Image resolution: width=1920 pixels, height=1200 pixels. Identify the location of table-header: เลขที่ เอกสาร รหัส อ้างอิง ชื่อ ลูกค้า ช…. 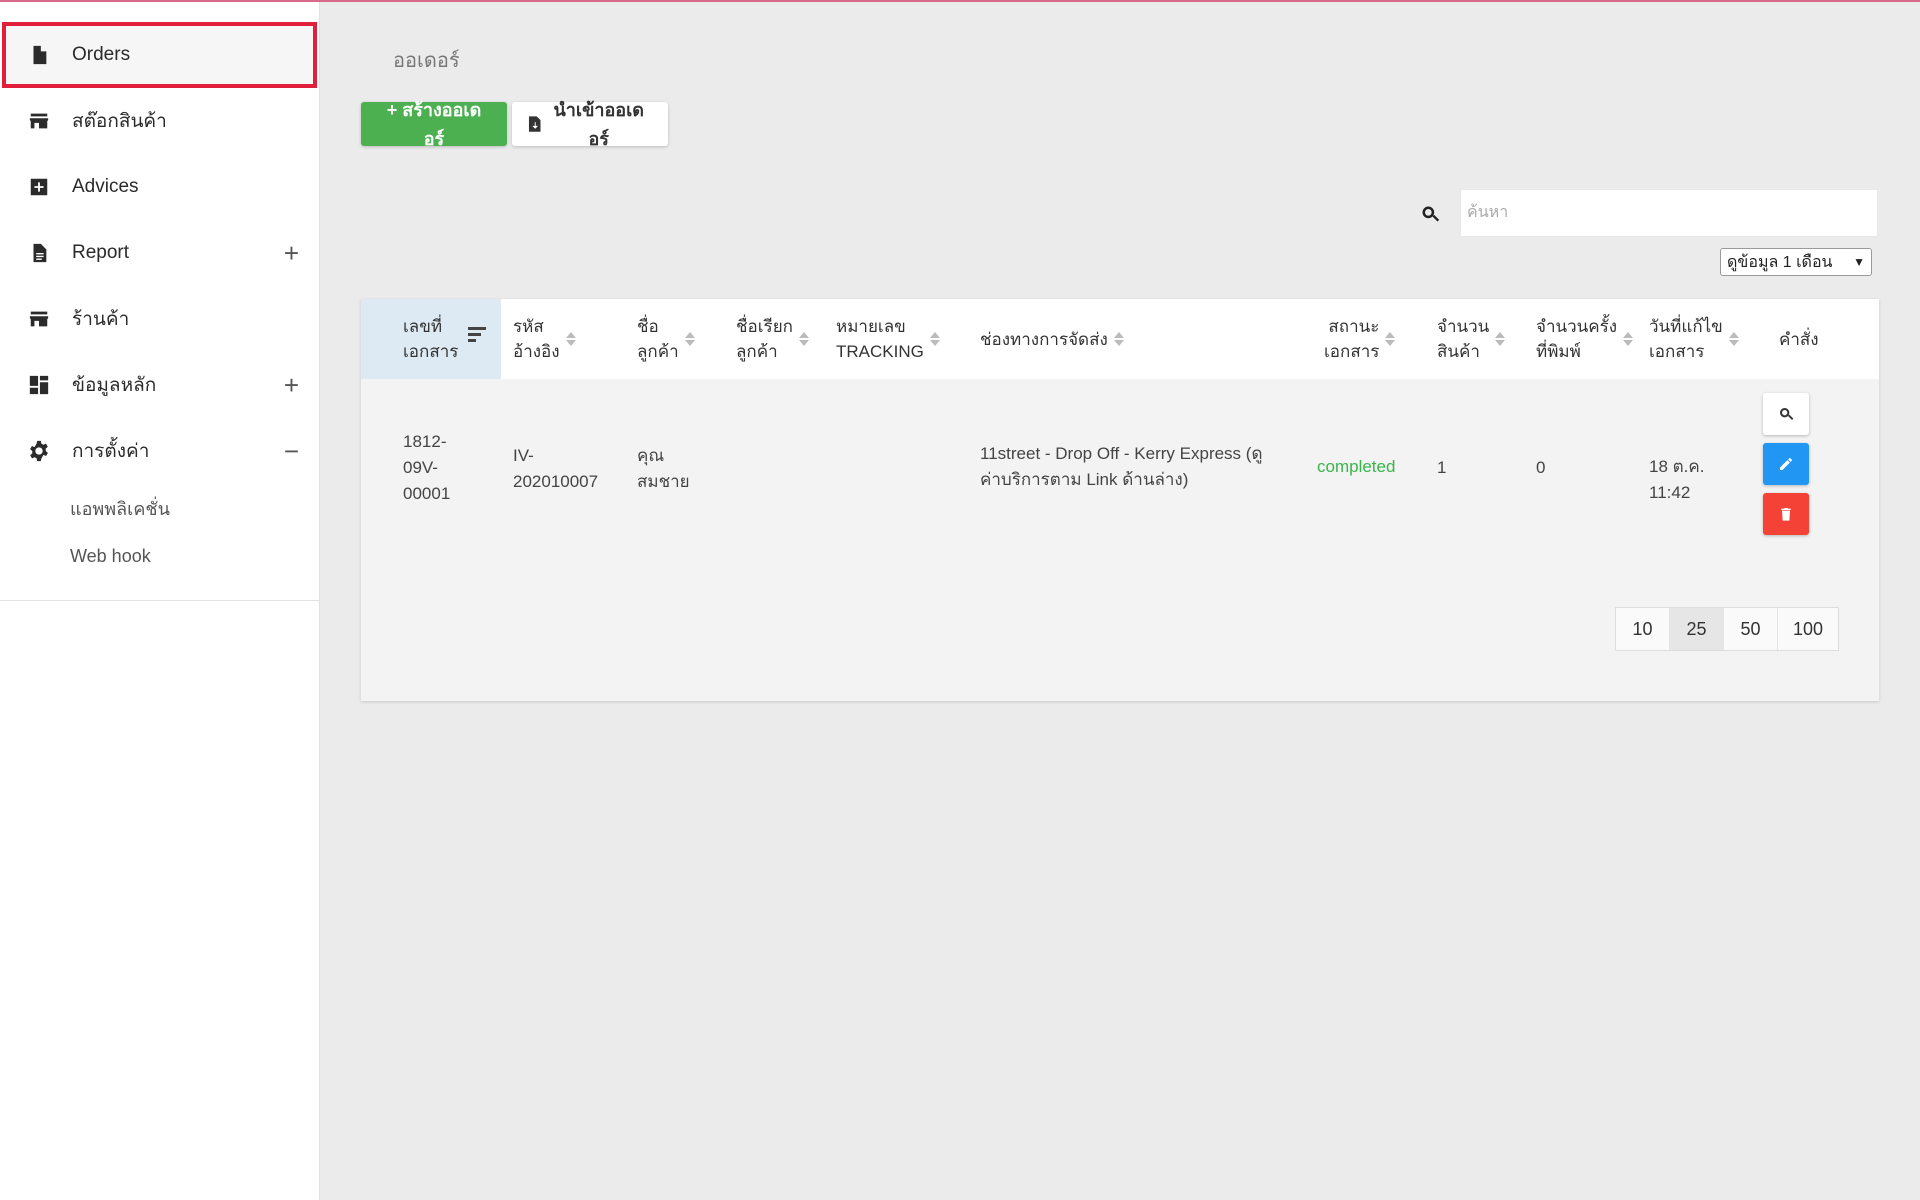
(1120, 339).